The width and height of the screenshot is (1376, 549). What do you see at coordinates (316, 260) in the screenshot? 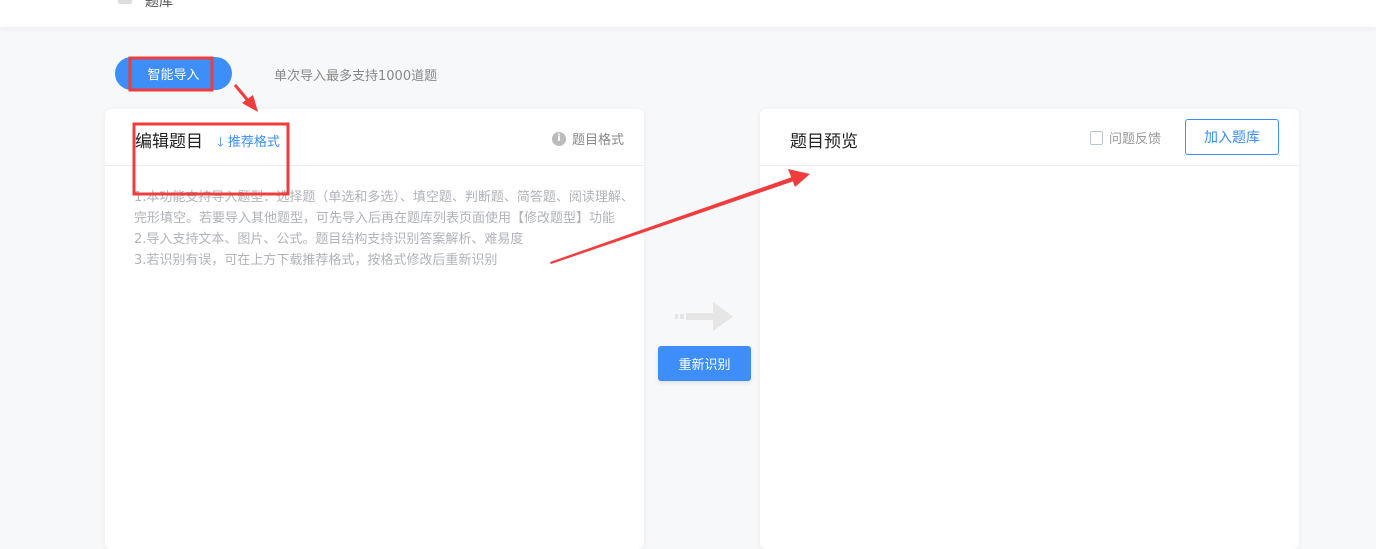
I see `instruction-line: 3.若识别有误，可在上方下载推荐格式，按格式修改后重新识别` at bounding box center [316, 260].